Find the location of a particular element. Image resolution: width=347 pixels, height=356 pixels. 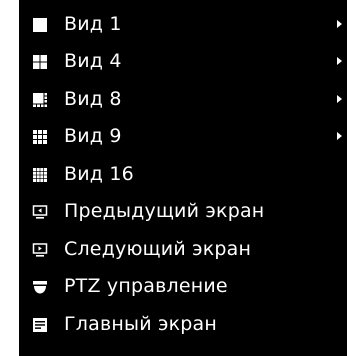

nine-view-icon is located at coordinates (40, 136).